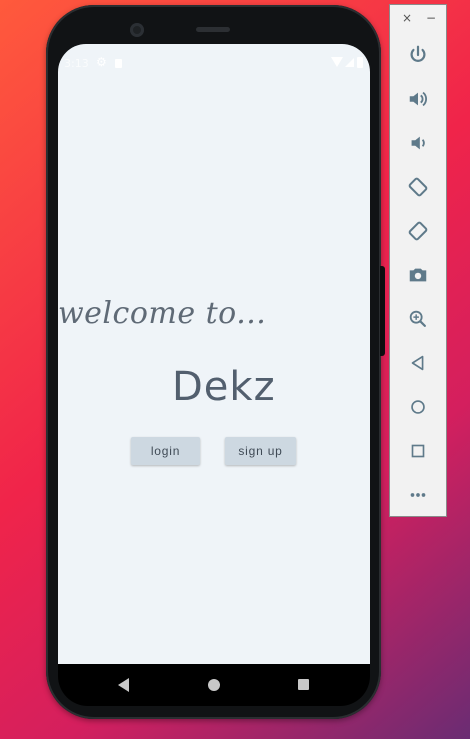 This screenshot has width=470, height=739. I want to click on login-button: login, so click(165, 451).